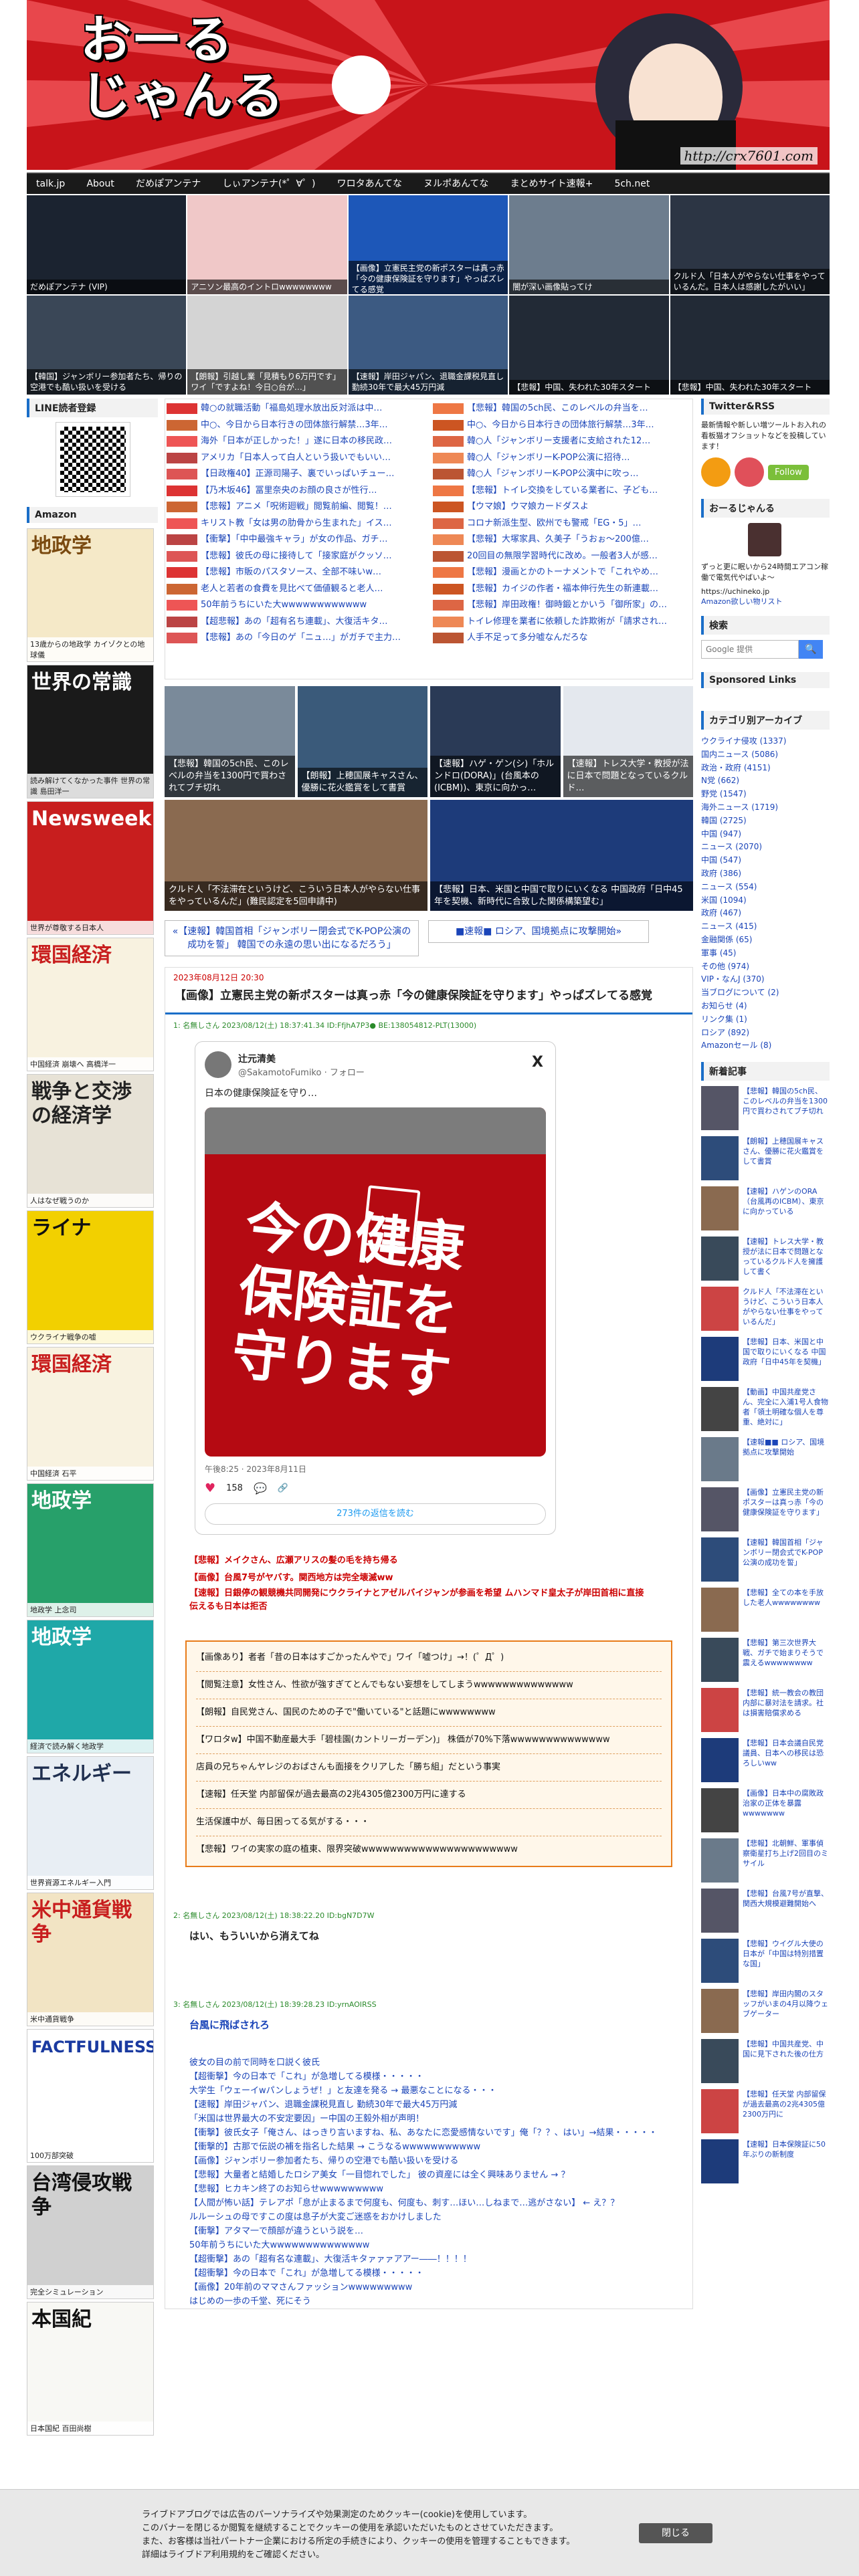  Describe the element at coordinates (765, 2111) in the screenshot. I see `new-article-item: 【悲報】任天堂 内部留保が過去最高の2兆4305億2300万円に` at that location.